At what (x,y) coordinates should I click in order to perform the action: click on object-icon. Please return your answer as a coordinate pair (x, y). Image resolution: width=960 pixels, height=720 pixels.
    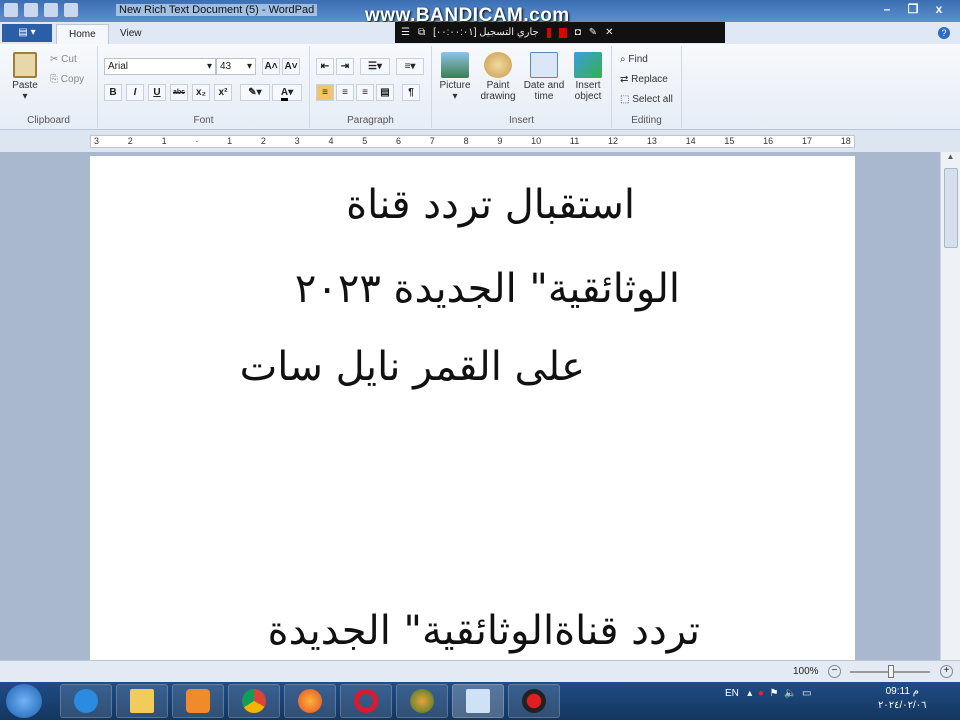
    Looking at the image, I should click on (588, 65).